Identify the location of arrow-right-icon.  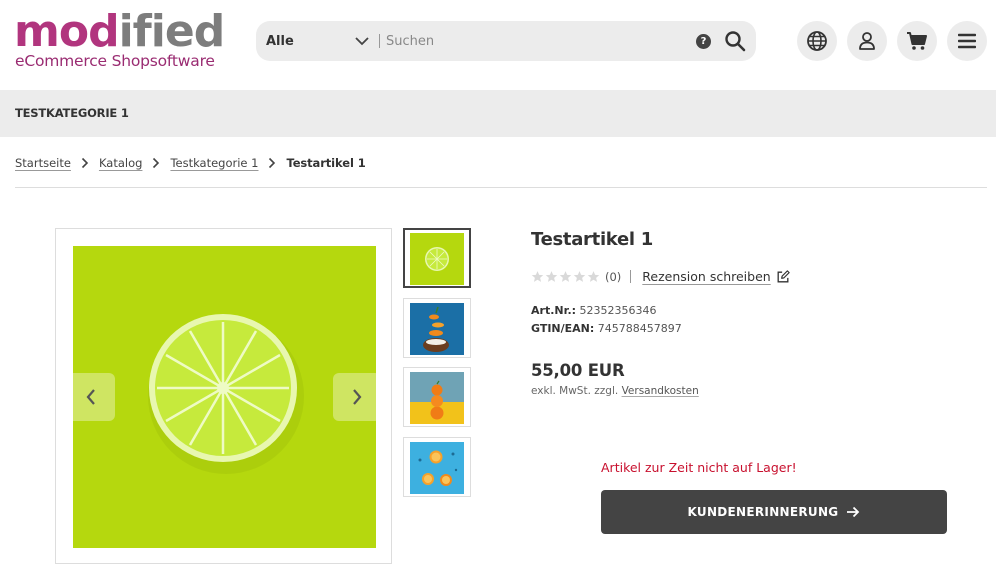
(853, 512).